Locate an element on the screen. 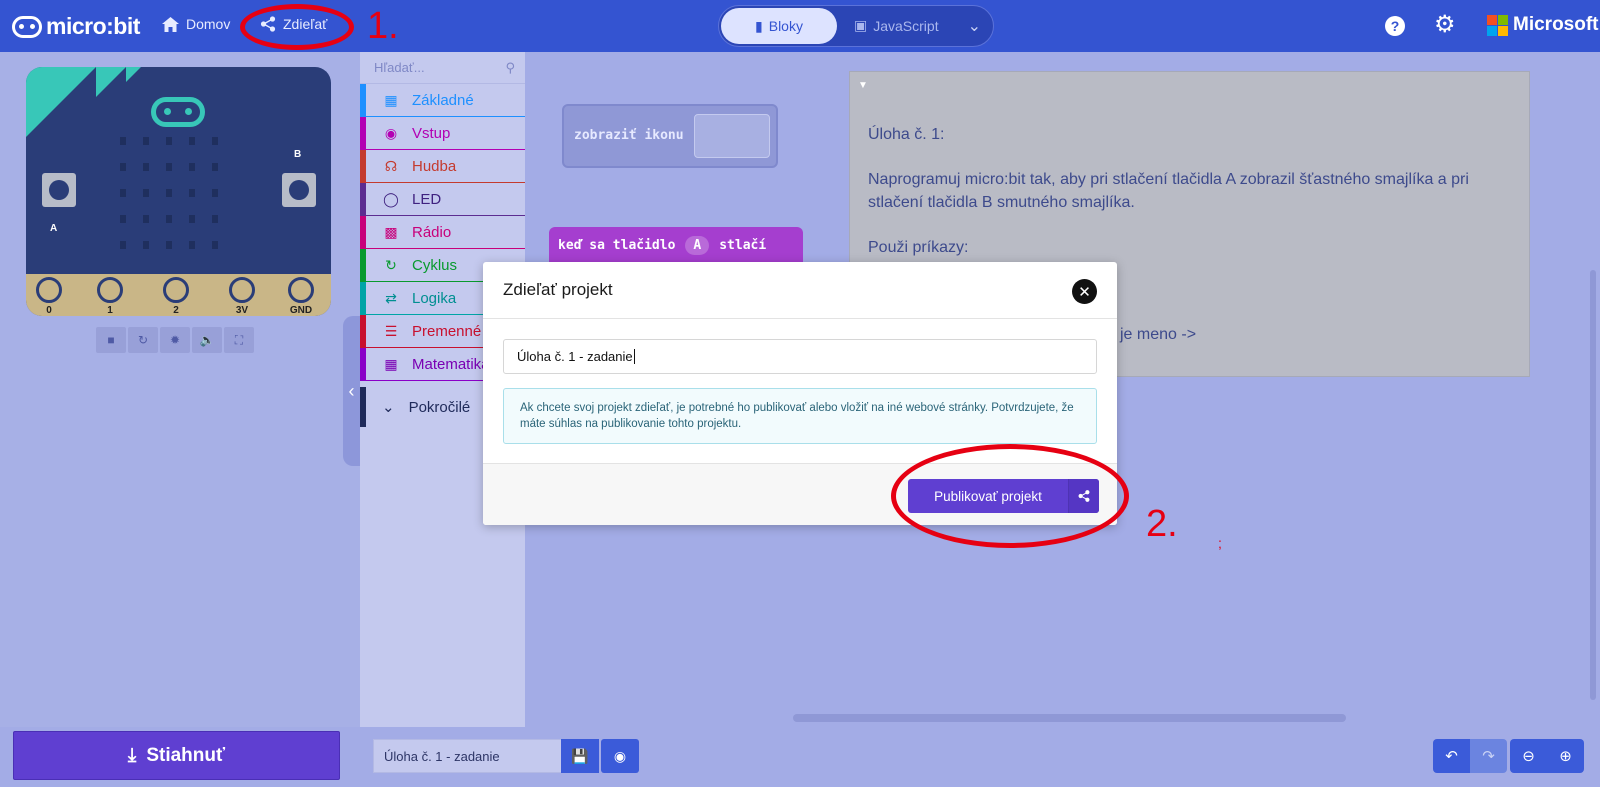 This screenshot has width=1600, height=787. stop-icon: ■ is located at coordinates (111, 340).